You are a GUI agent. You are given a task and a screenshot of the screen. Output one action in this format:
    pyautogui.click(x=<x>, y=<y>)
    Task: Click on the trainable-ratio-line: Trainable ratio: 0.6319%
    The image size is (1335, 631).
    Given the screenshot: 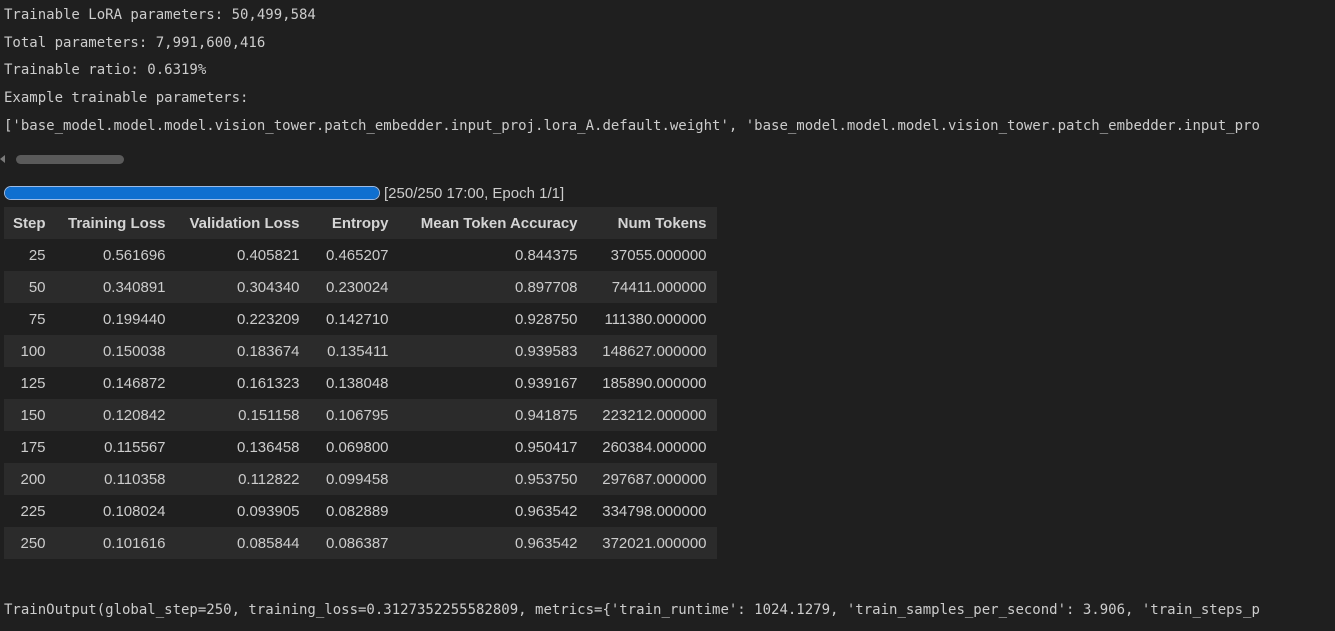 What is the action you would take?
    pyautogui.click(x=105, y=70)
    